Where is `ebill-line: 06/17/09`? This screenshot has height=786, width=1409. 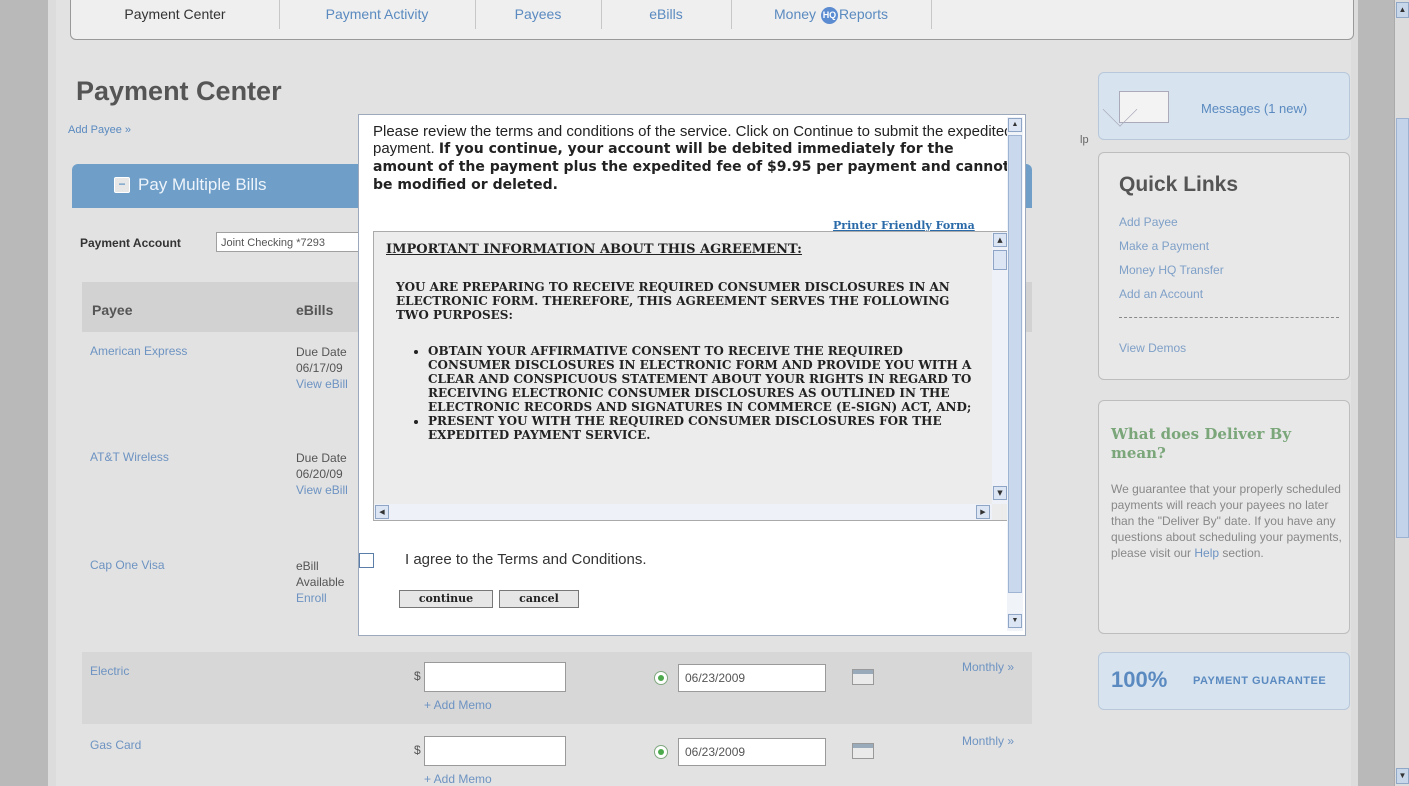 ebill-line: 06/17/09 is located at coordinates (319, 368).